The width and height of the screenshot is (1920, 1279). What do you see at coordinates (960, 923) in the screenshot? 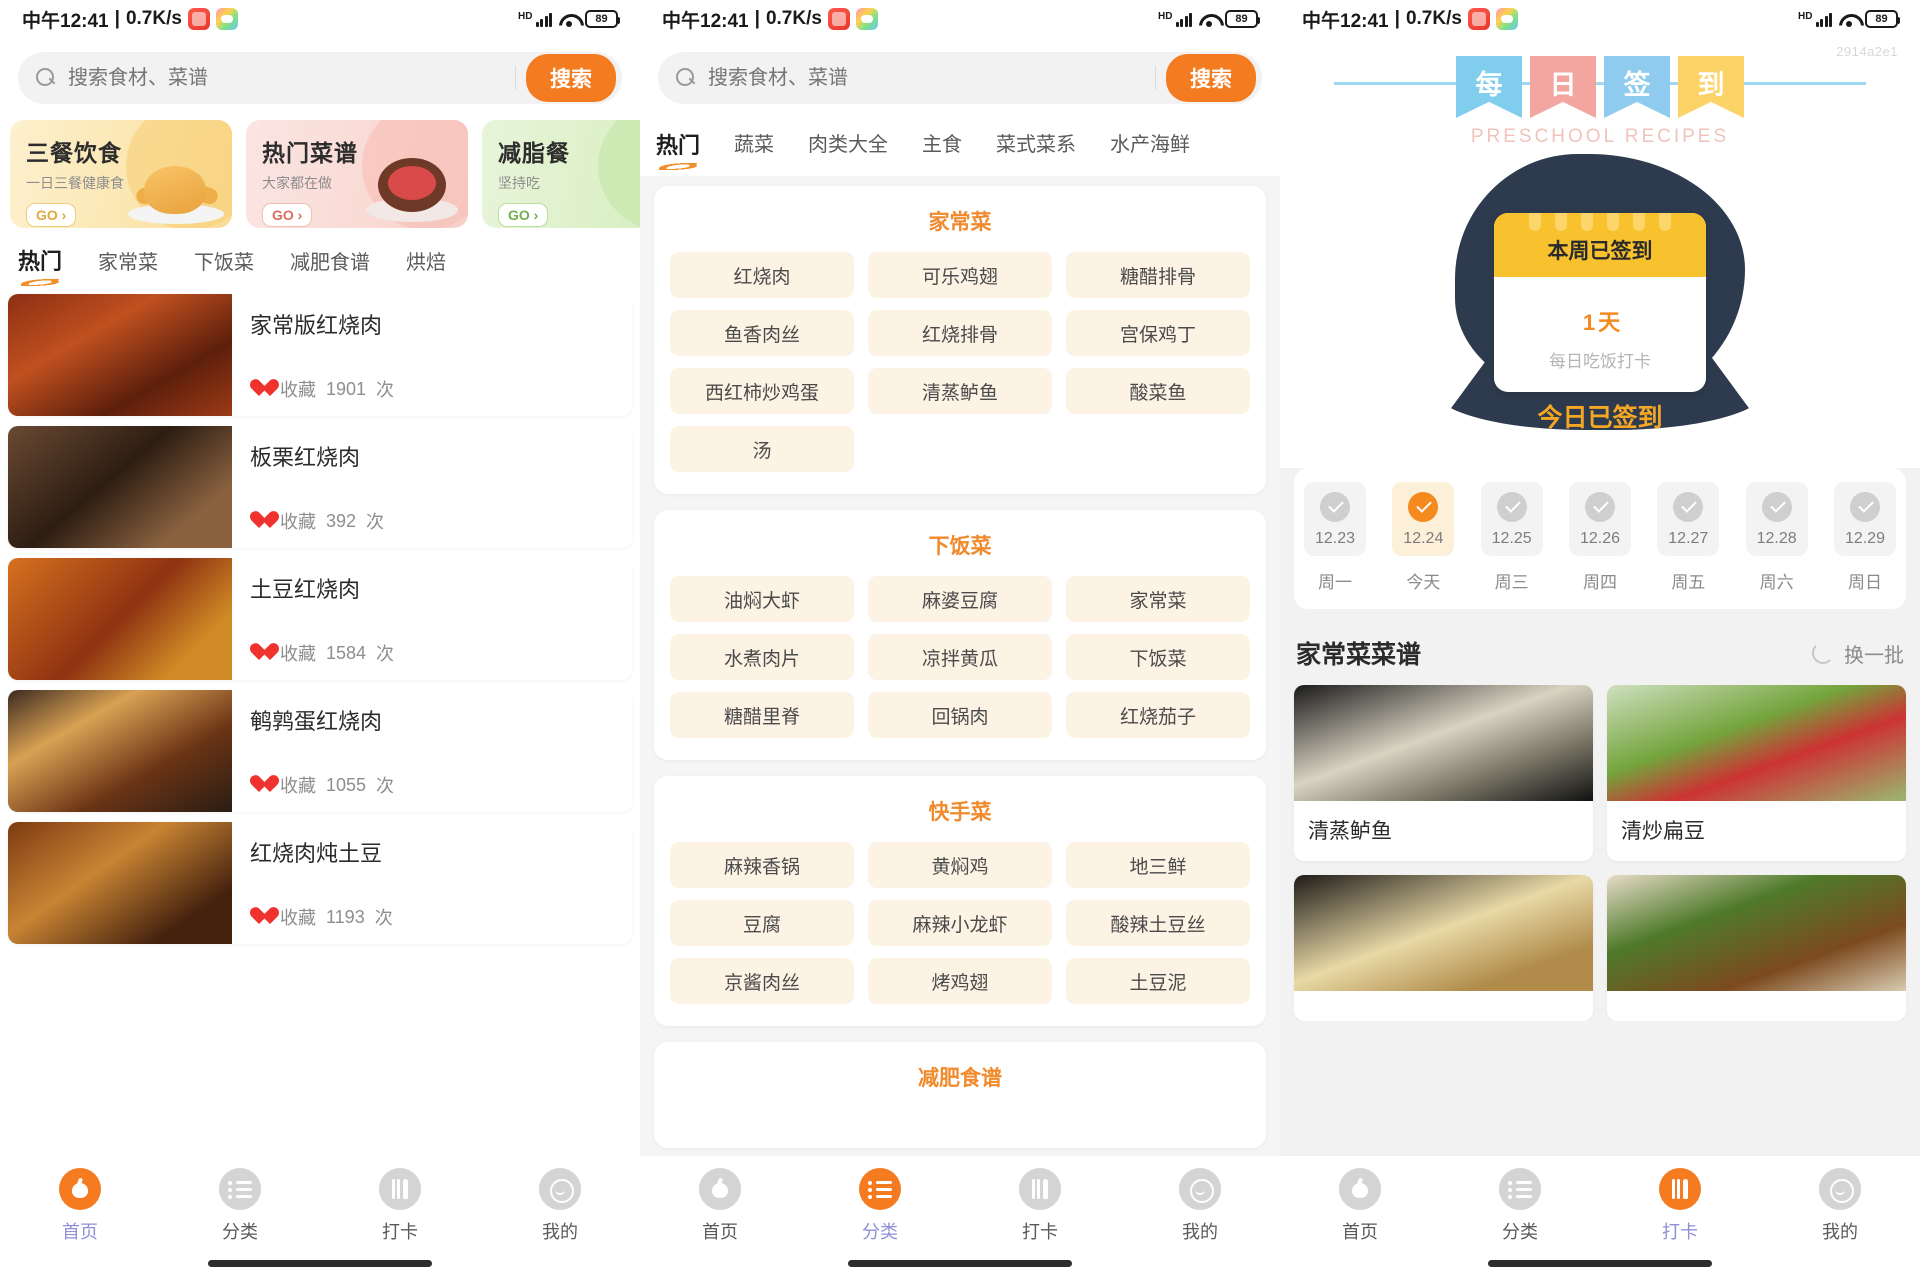
I see `chip: 麻辣小龙虾` at bounding box center [960, 923].